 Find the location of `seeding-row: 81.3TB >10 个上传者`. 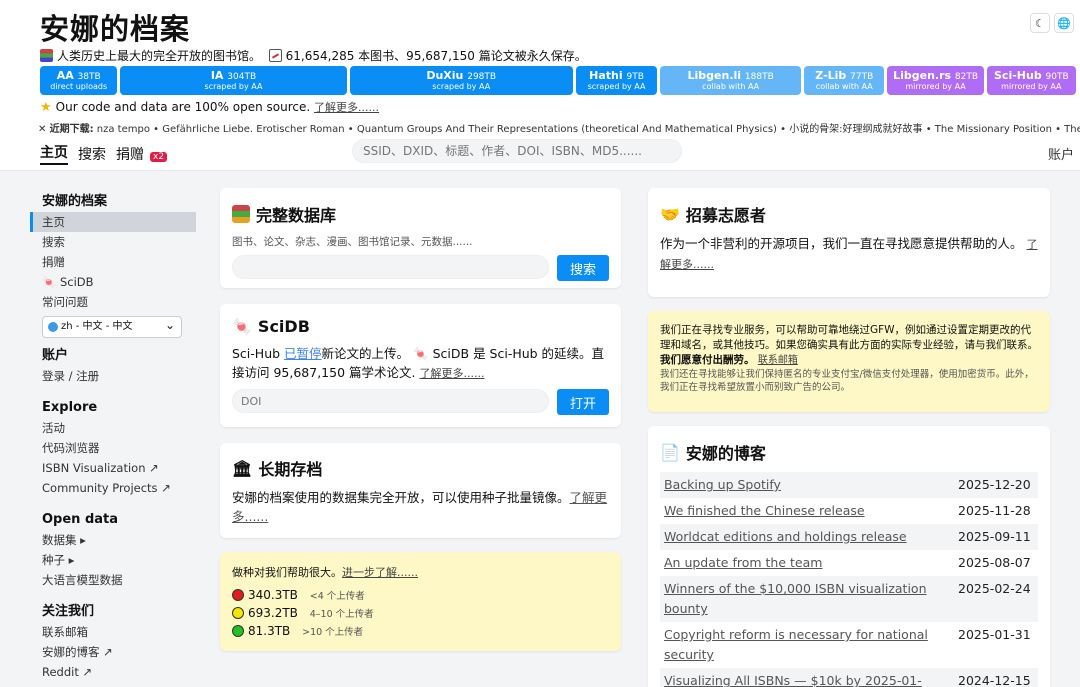

seeding-row: 81.3TB >10 个上传者 is located at coordinates (420, 631).